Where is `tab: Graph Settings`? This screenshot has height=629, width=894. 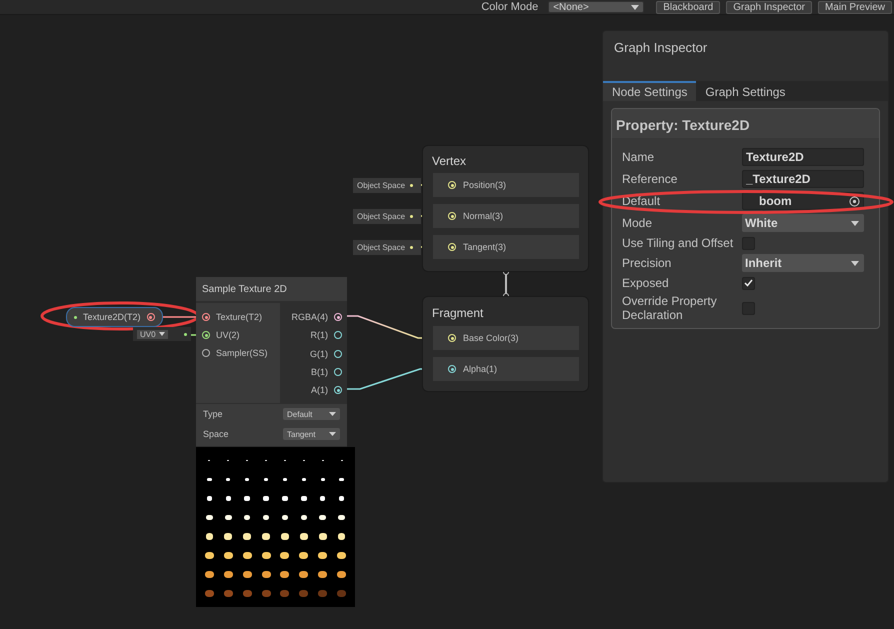
tab: Graph Settings is located at coordinates (745, 91).